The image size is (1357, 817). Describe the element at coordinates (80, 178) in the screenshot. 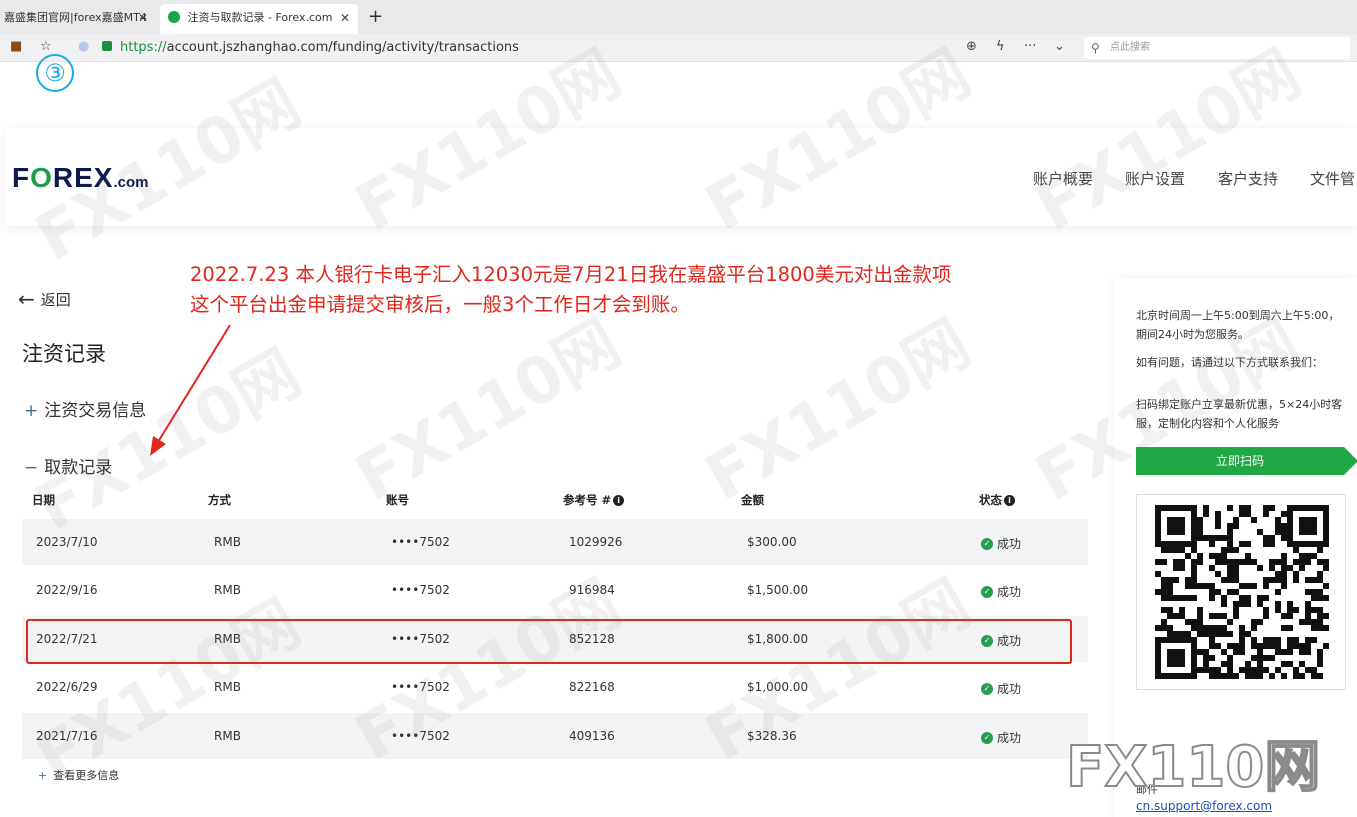

I see `forex-logo: FOREX.com` at that location.